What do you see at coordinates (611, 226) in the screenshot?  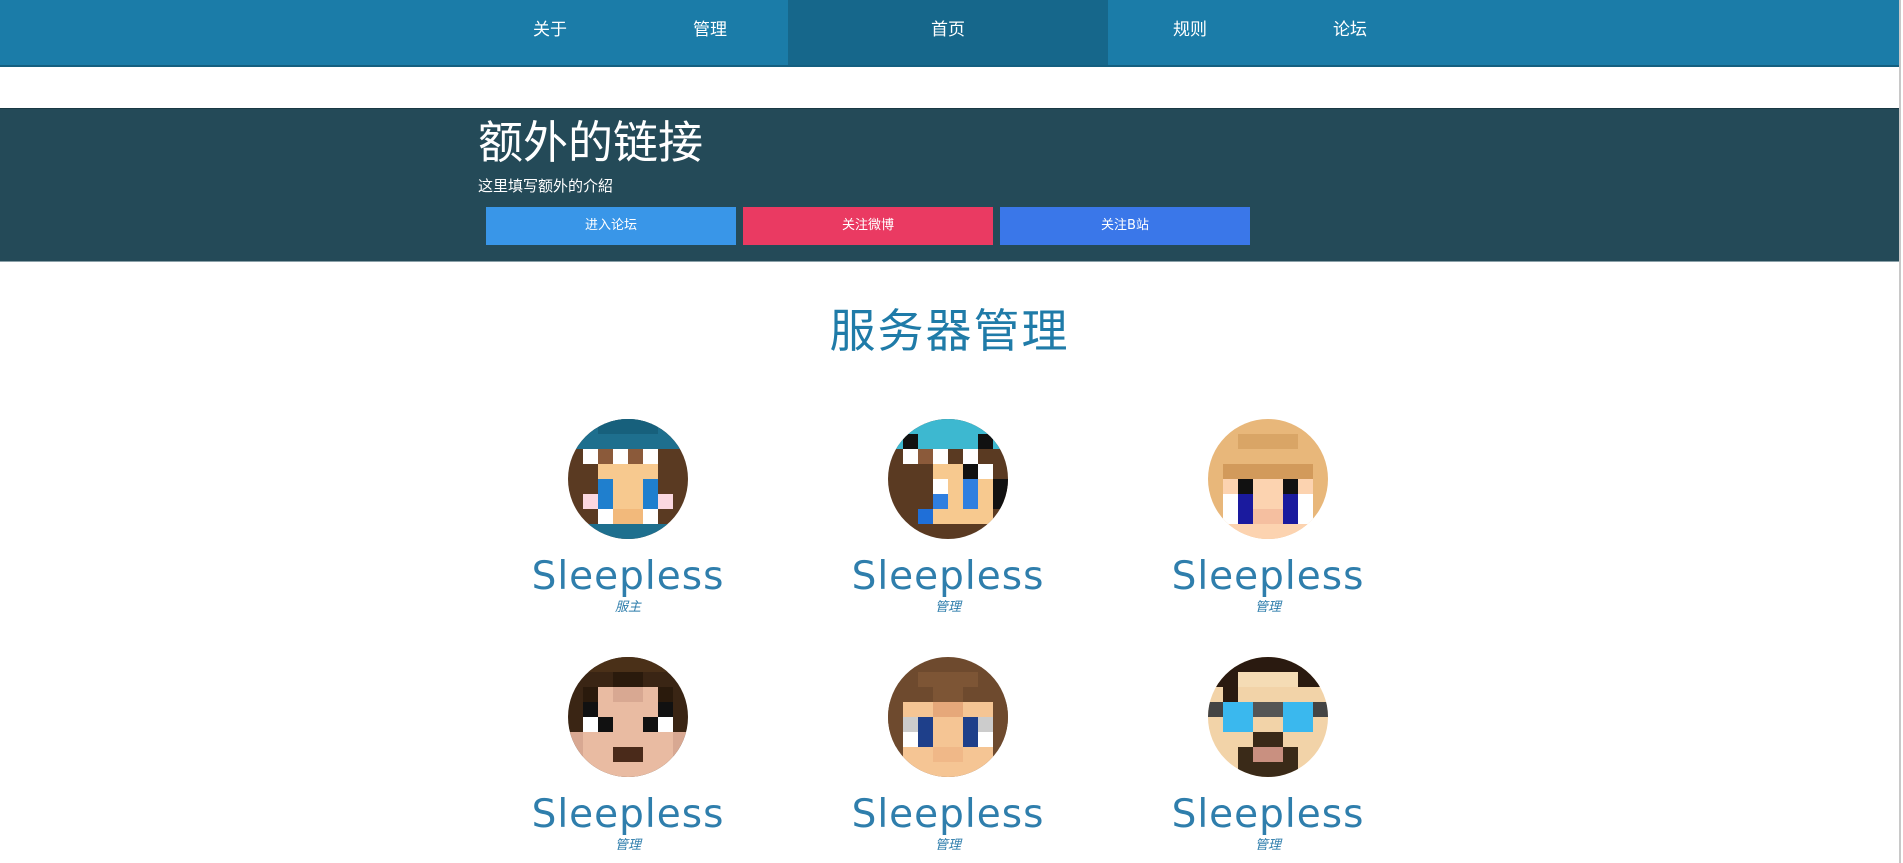 I see `enter-forum-button: 进入论坛` at bounding box center [611, 226].